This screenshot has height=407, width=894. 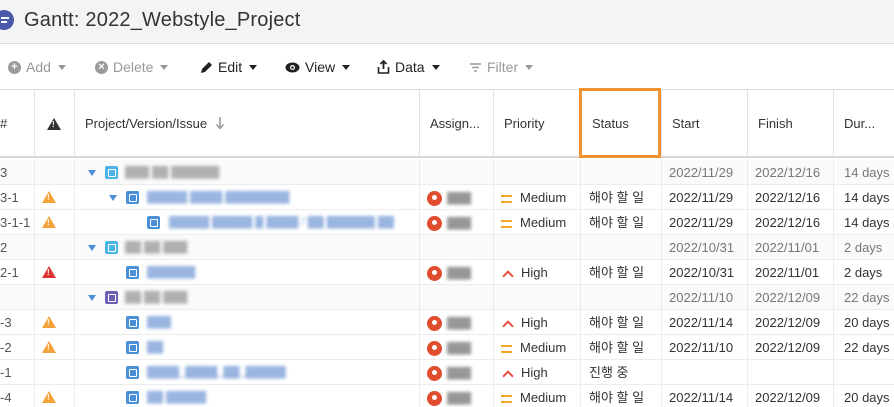 I want to click on delete-button: × Delete, so click(x=132, y=67).